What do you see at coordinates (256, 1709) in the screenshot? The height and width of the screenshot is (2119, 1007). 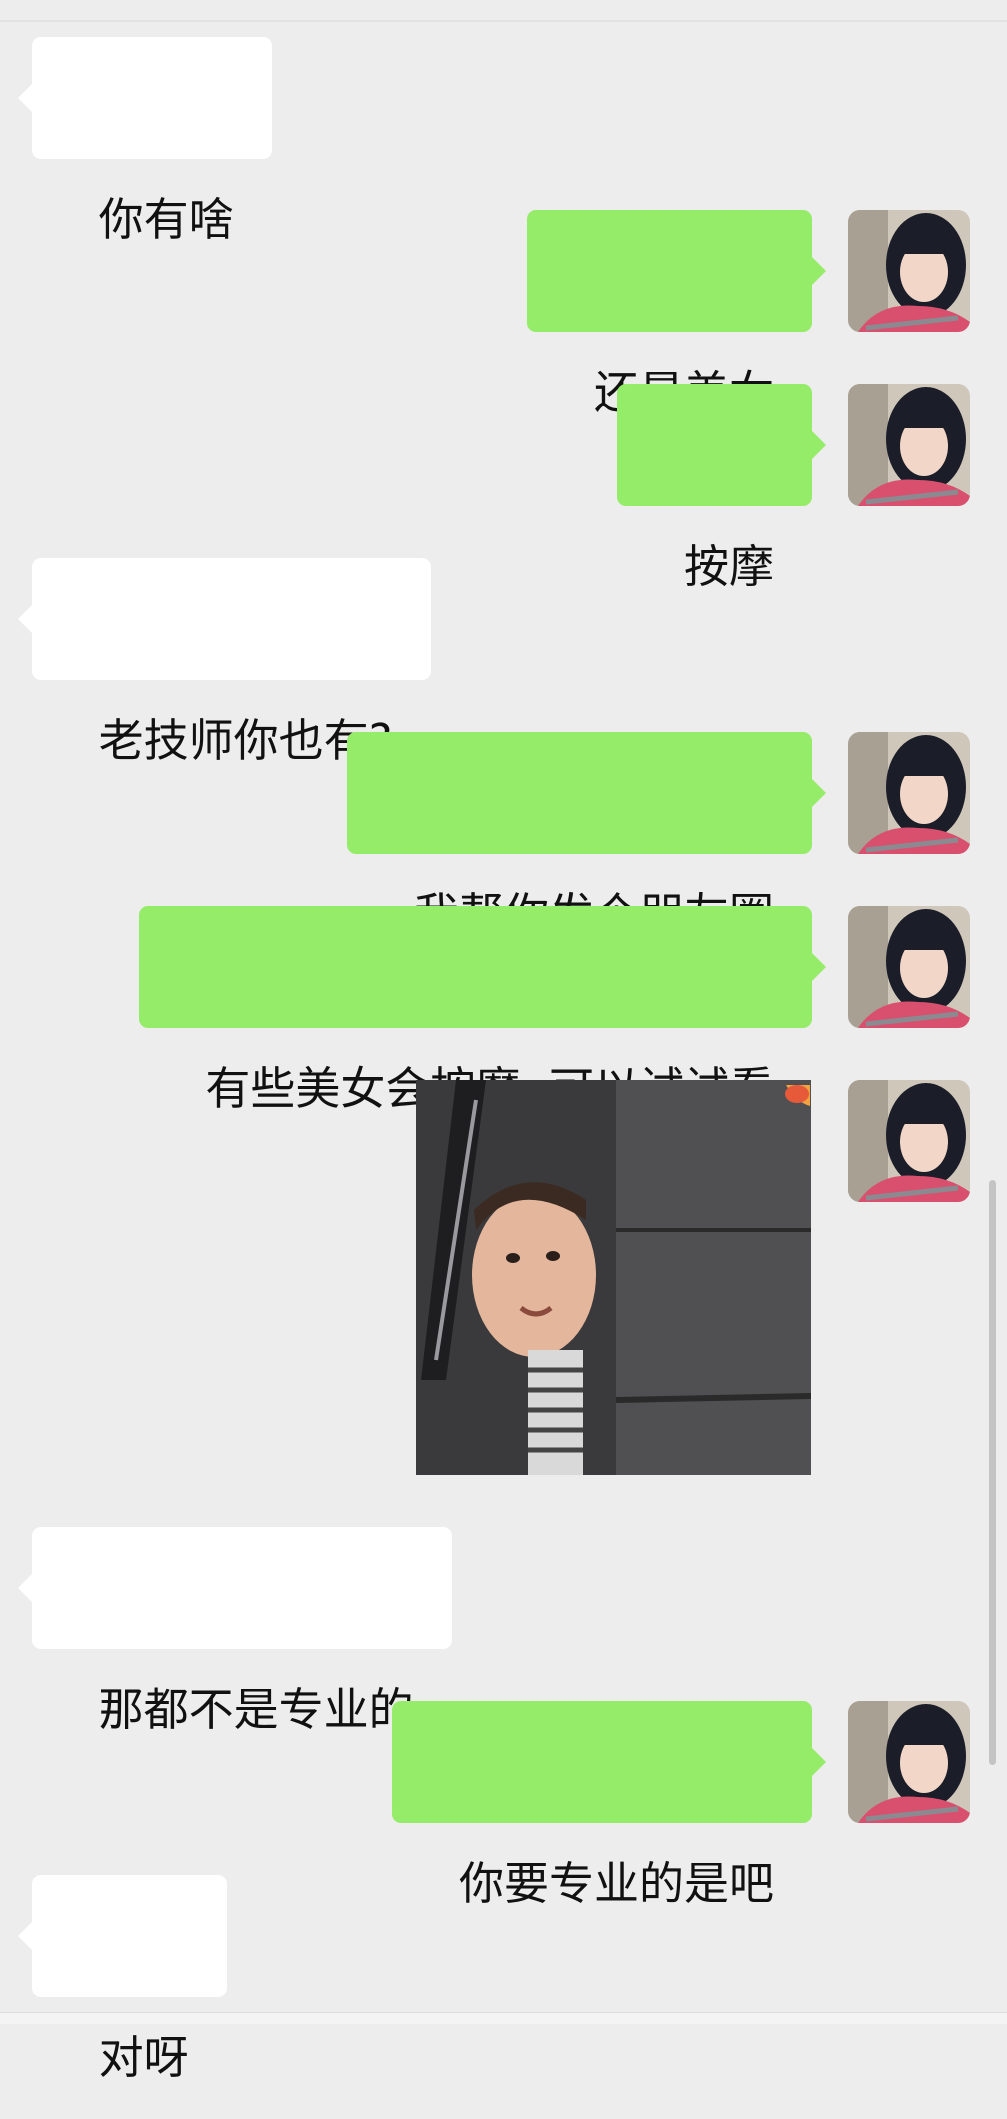 I see `message-text: 那都不是专业的` at bounding box center [256, 1709].